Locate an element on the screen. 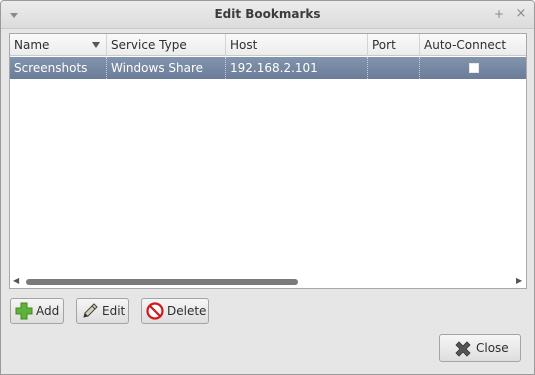  edit-button-label: Edit is located at coordinates (114, 311).